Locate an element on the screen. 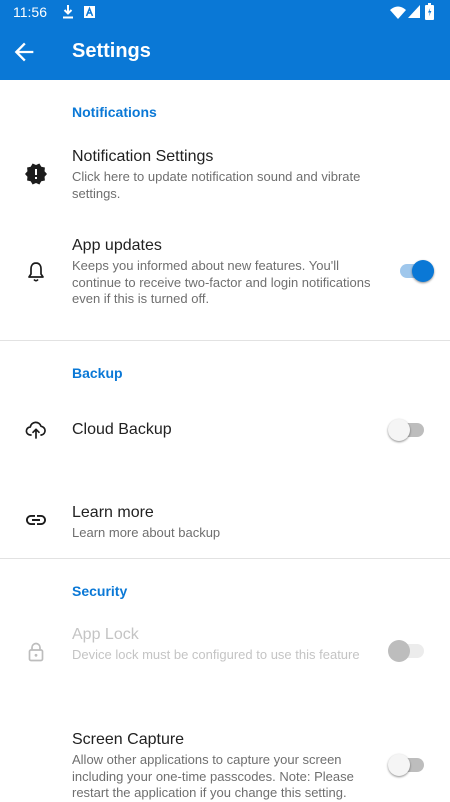 Image resolution: width=450 pixels, height=802 pixels. status-time: 11:56 is located at coordinates (30, 12).